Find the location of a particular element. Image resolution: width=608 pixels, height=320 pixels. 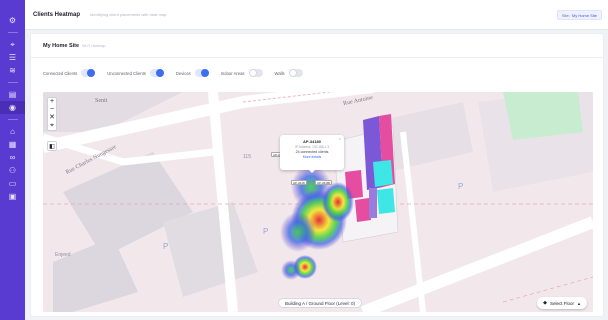

toggle-label: Unconnected Clients is located at coordinates (126, 73).